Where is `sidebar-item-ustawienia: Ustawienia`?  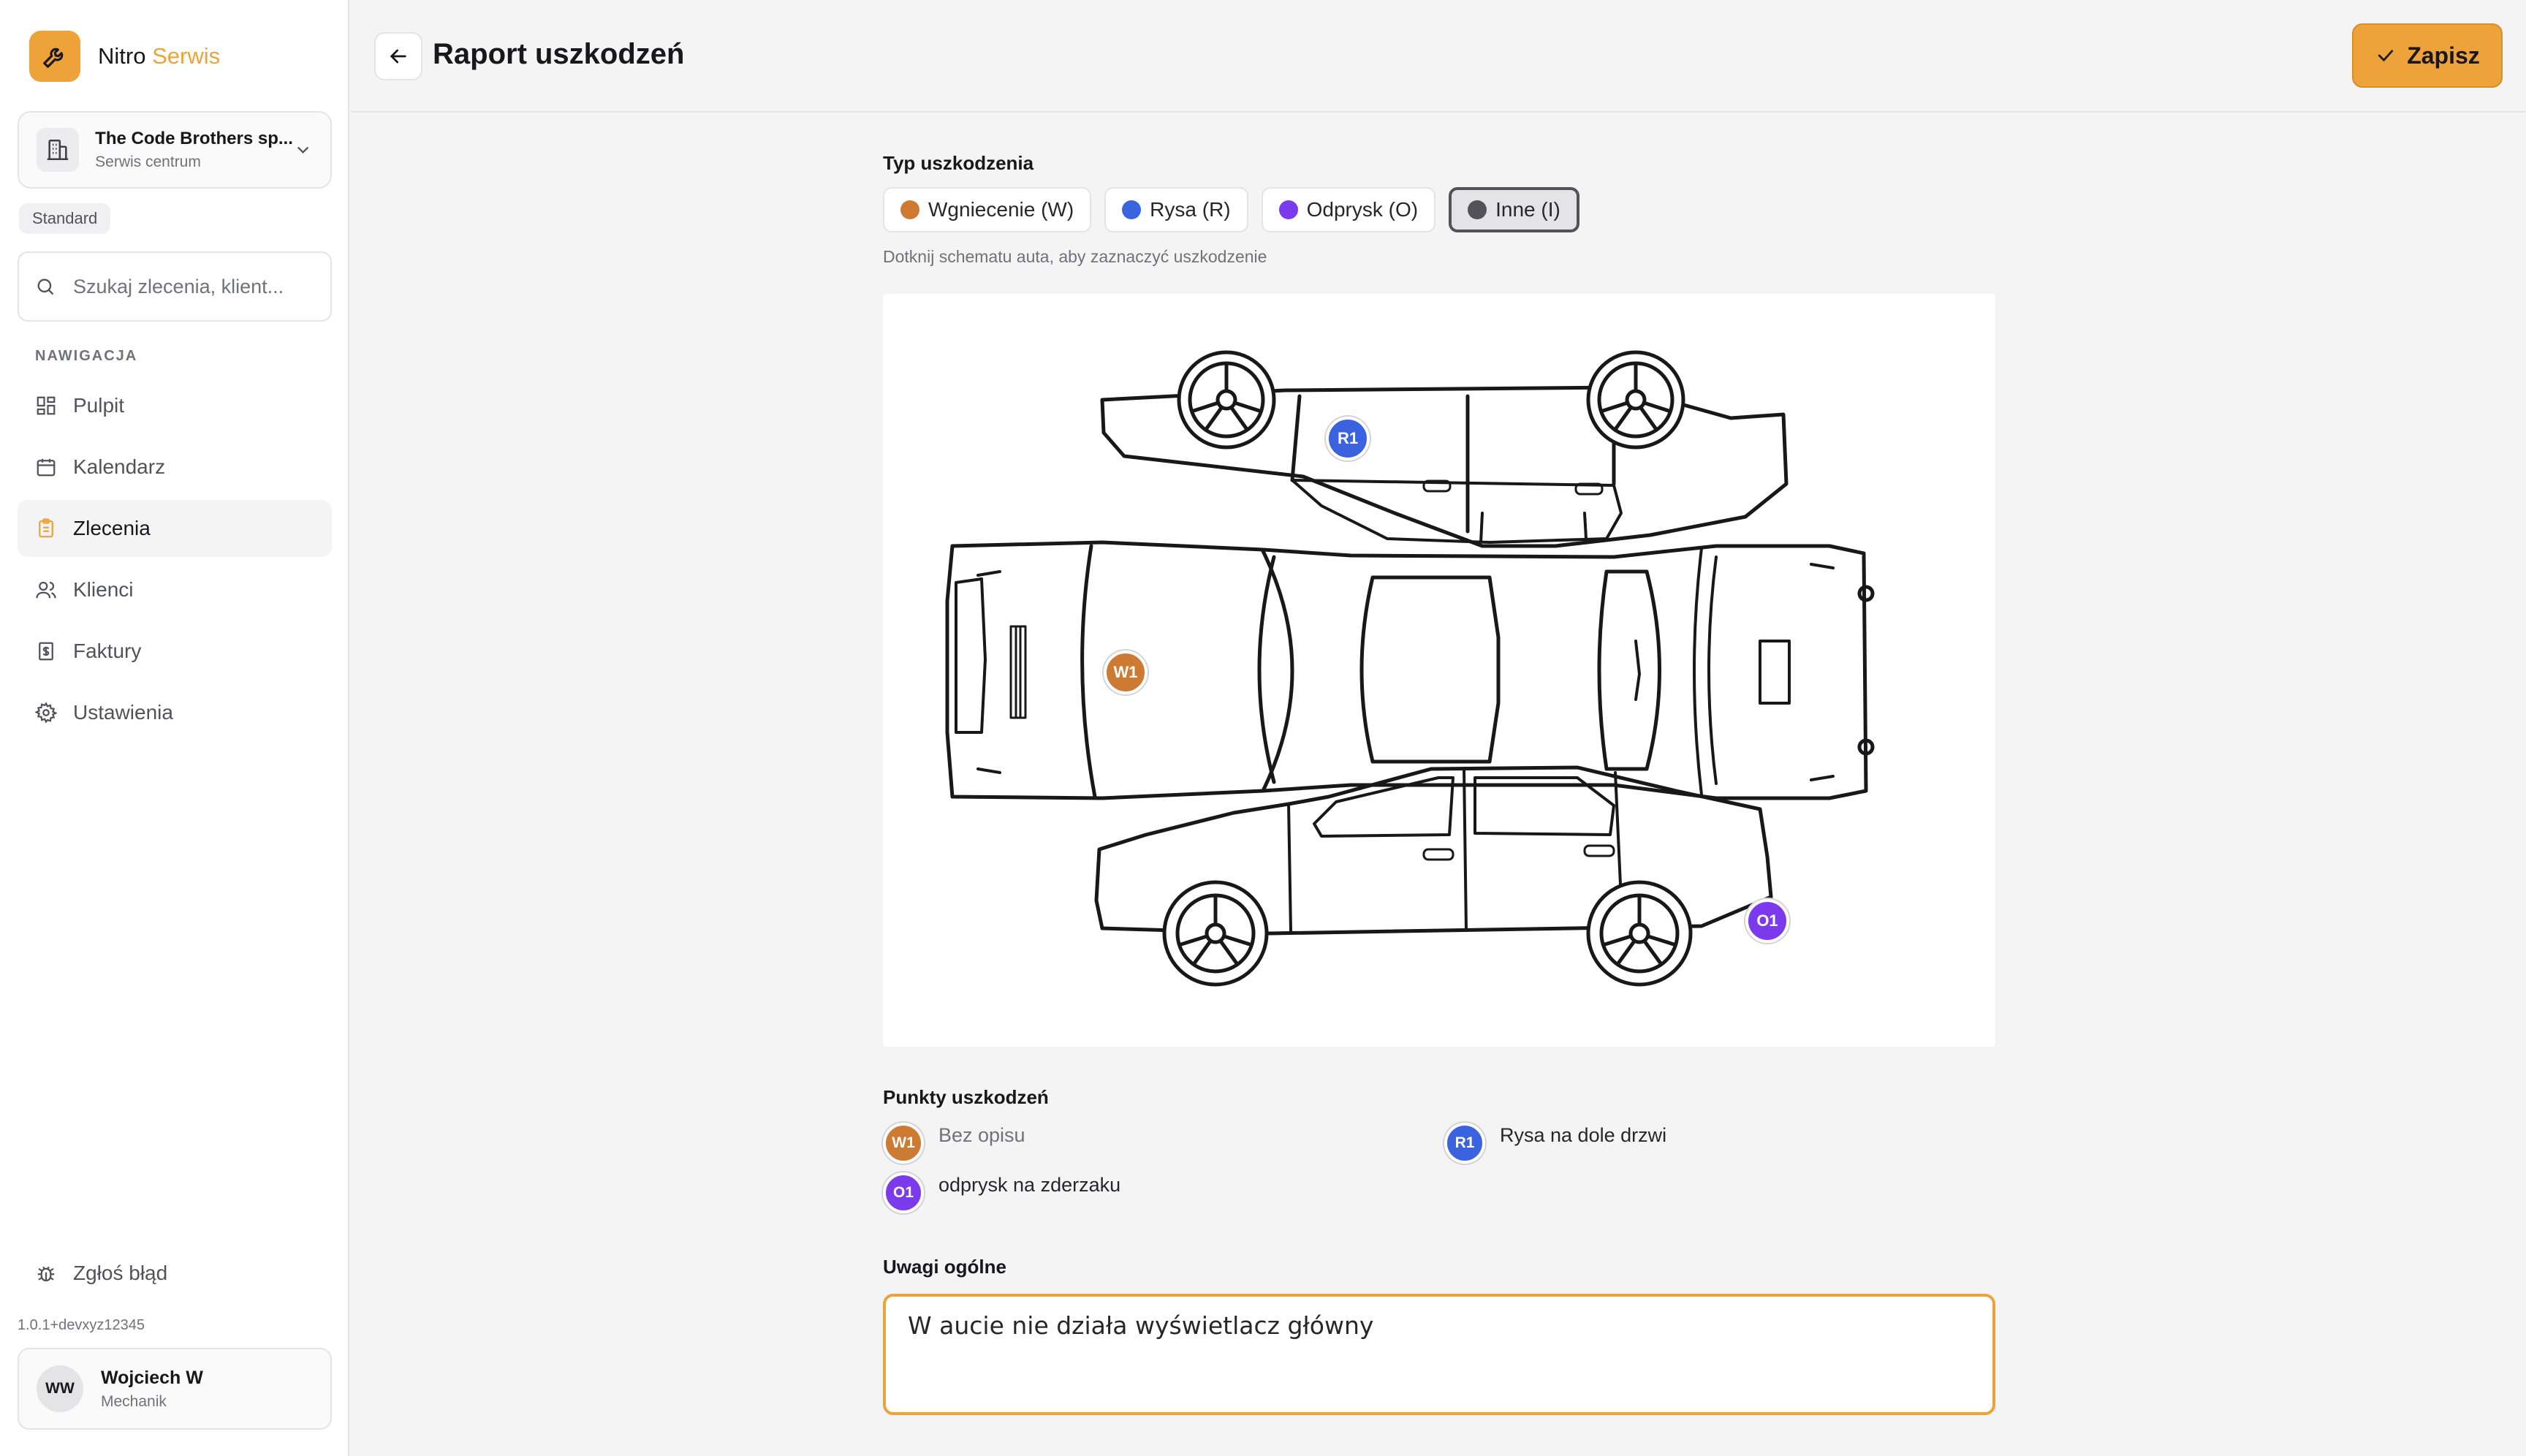
sidebar-item-ustawienia: Ustawienia is located at coordinates (175, 712).